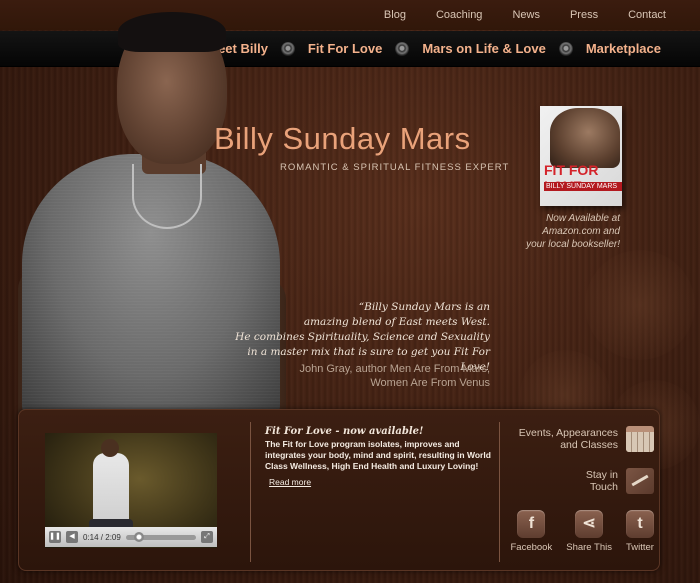 The height and width of the screenshot is (583, 700). Describe the element at coordinates (290, 482) in the screenshot. I see `read-more-link: Read more` at that location.